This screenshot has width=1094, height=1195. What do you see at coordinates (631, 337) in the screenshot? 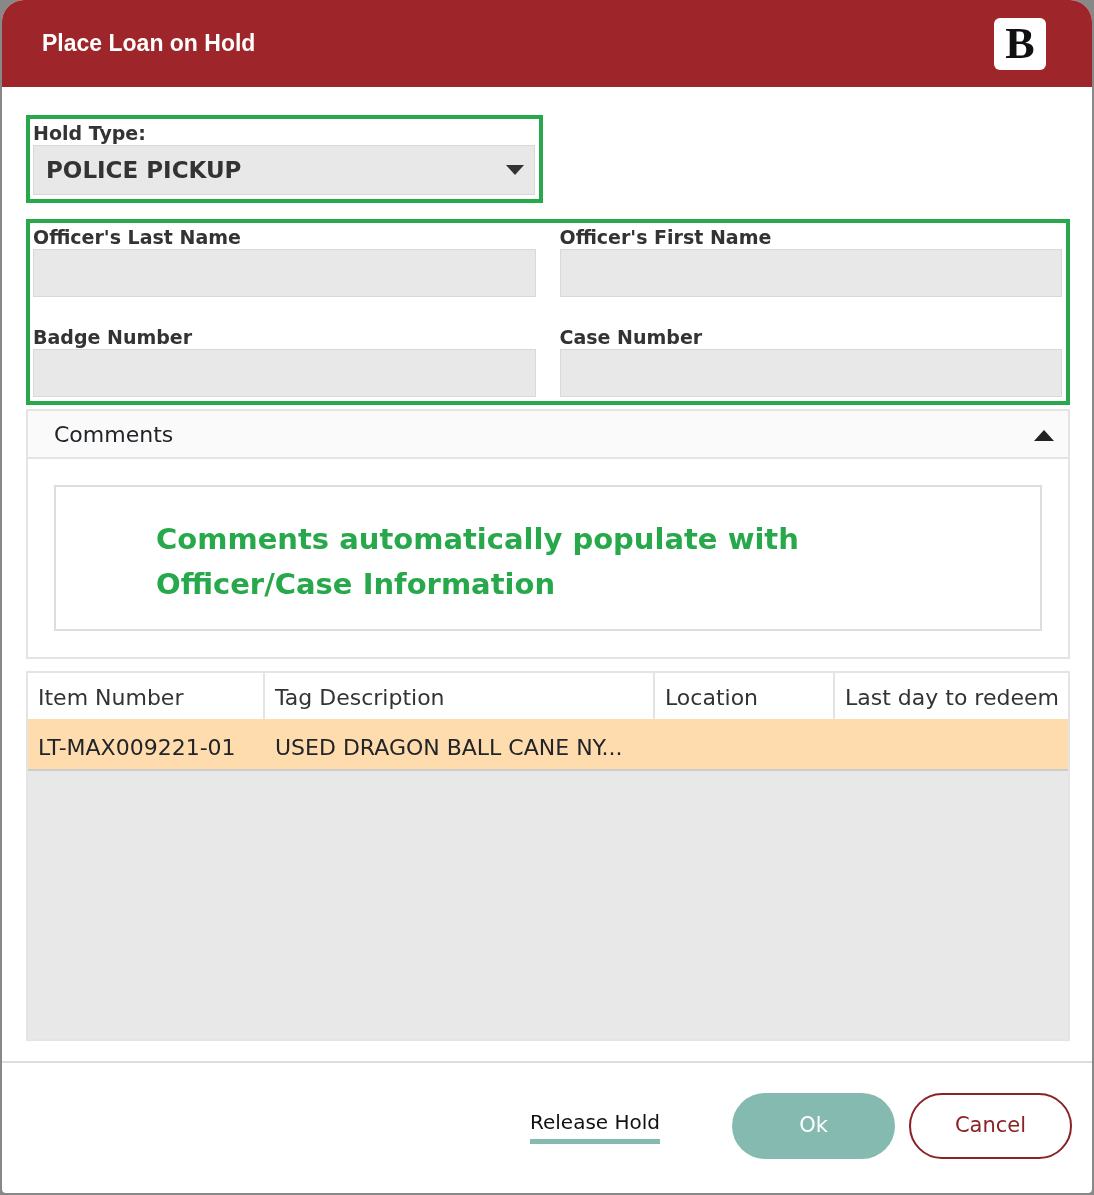
I see `field-label: Case Number` at bounding box center [631, 337].